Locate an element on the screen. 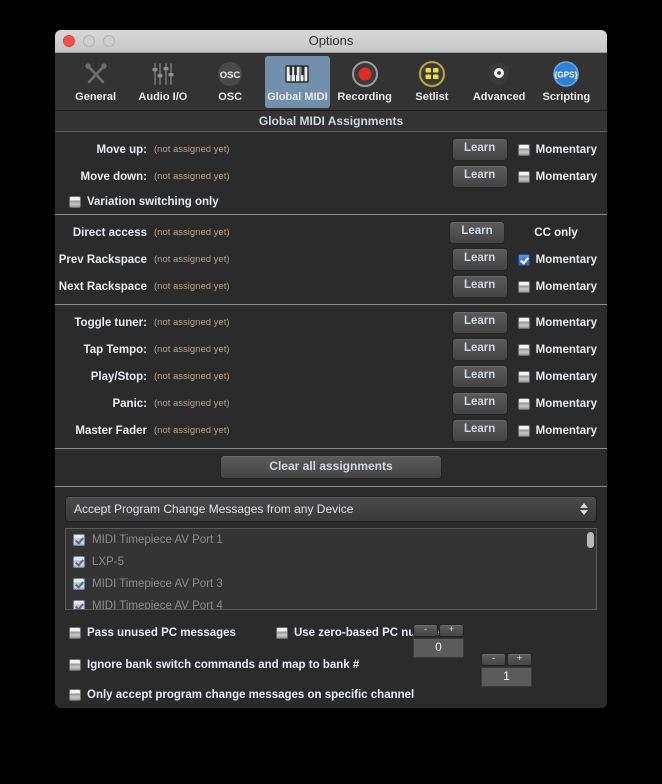 The height and width of the screenshot is (784, 662). momentary-label-tap-tempo: Momentary is located at coordinates (566, 349).